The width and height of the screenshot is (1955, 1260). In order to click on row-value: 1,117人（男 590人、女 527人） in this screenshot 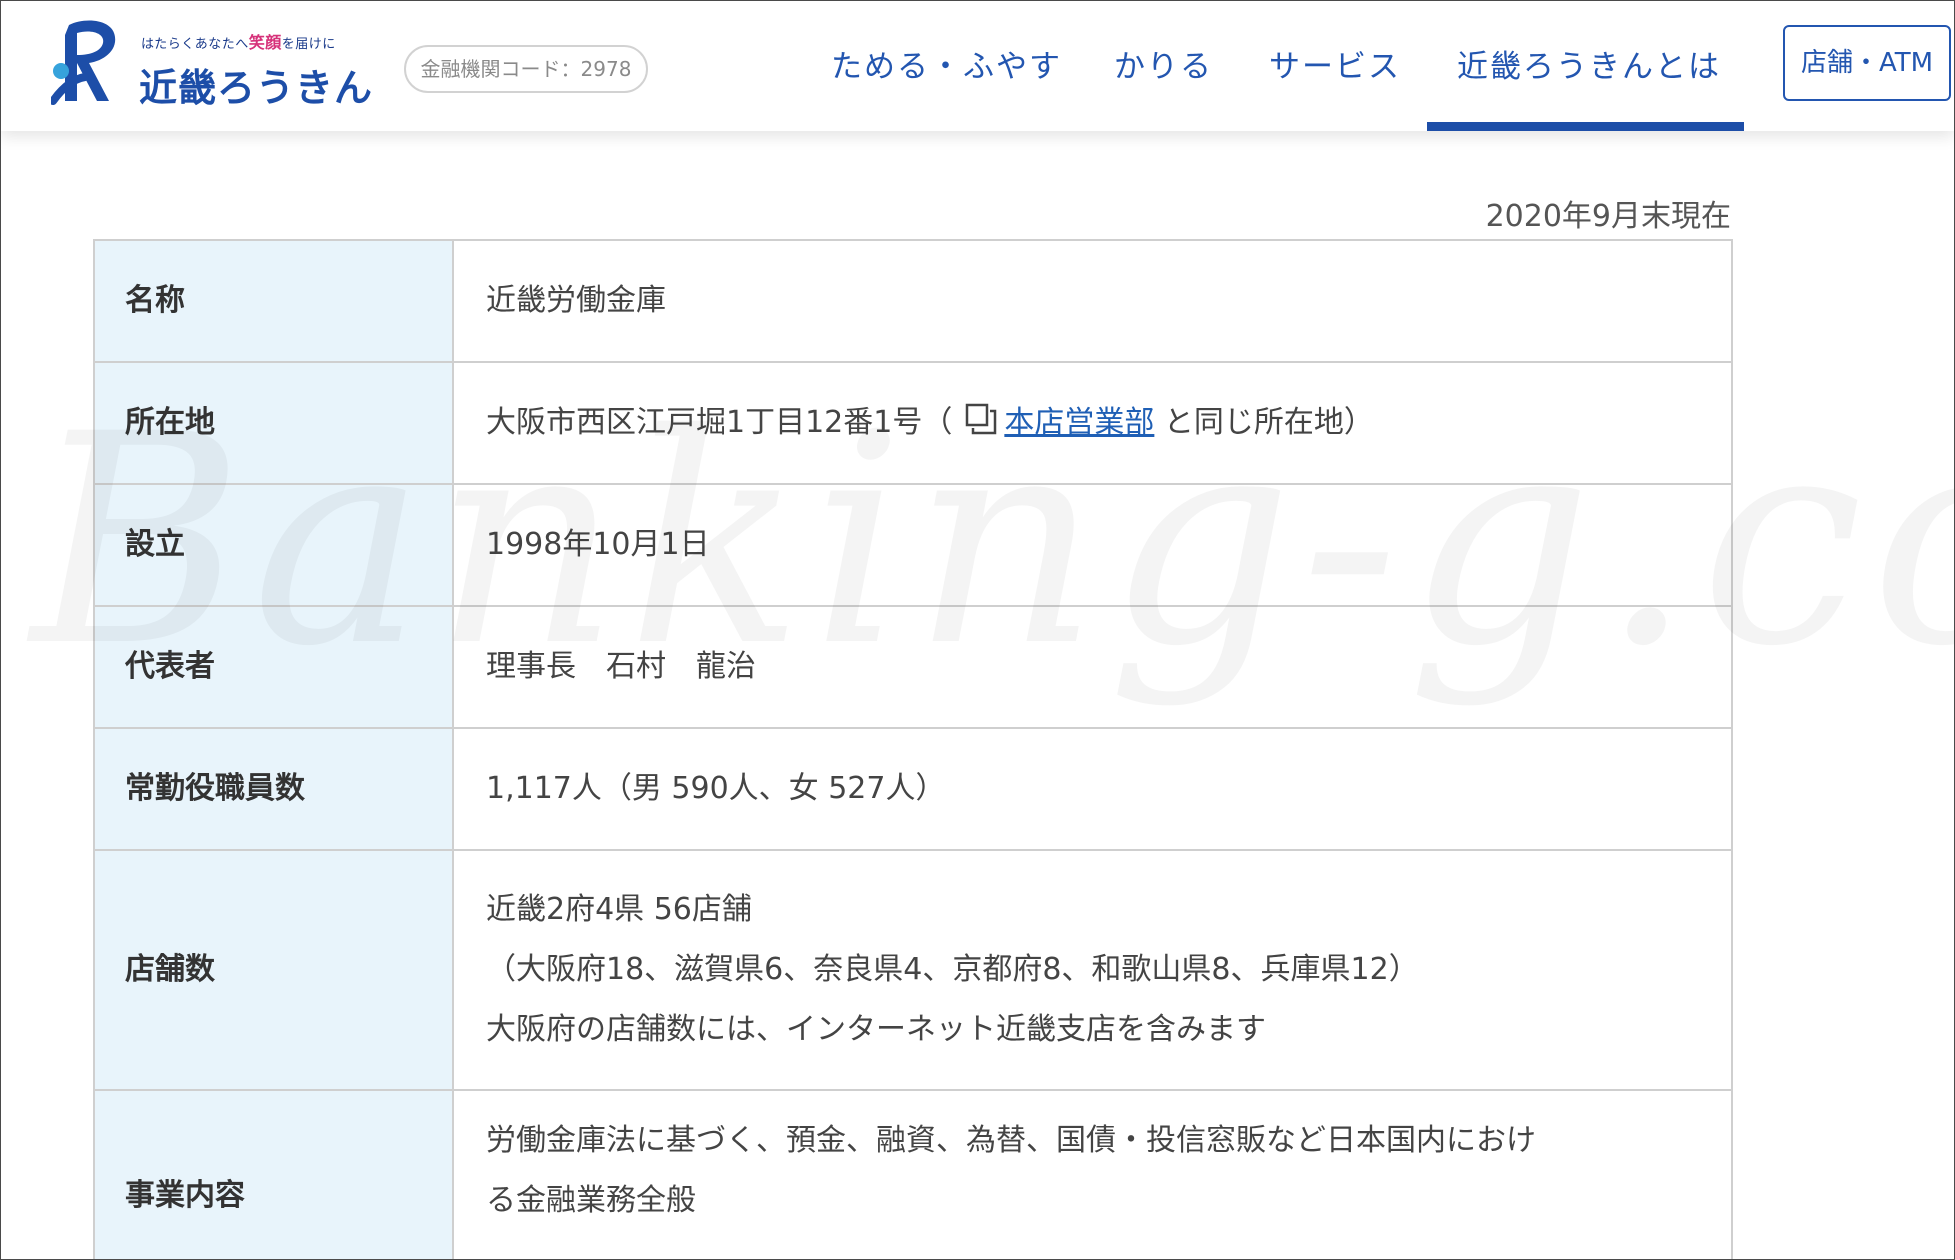, I will do `click(1092, 789)`.